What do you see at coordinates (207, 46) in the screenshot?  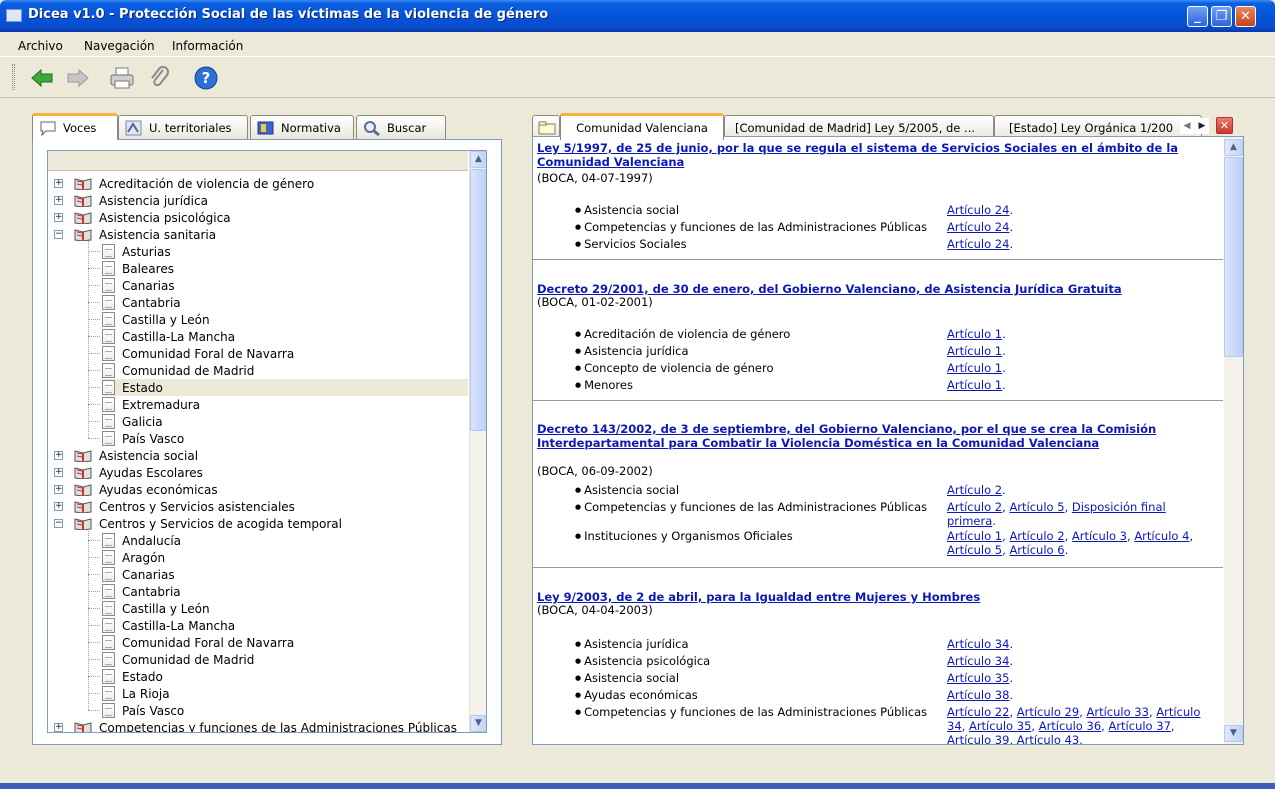 I see `menu-informacion: Información` at bounding box center [207, 46].